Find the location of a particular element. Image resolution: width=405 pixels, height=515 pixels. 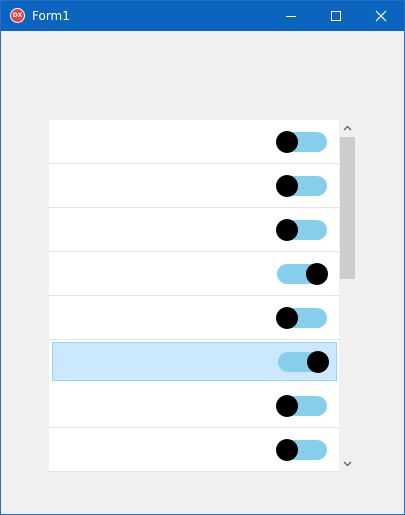

close-icon is located at coordinates (381, 16).